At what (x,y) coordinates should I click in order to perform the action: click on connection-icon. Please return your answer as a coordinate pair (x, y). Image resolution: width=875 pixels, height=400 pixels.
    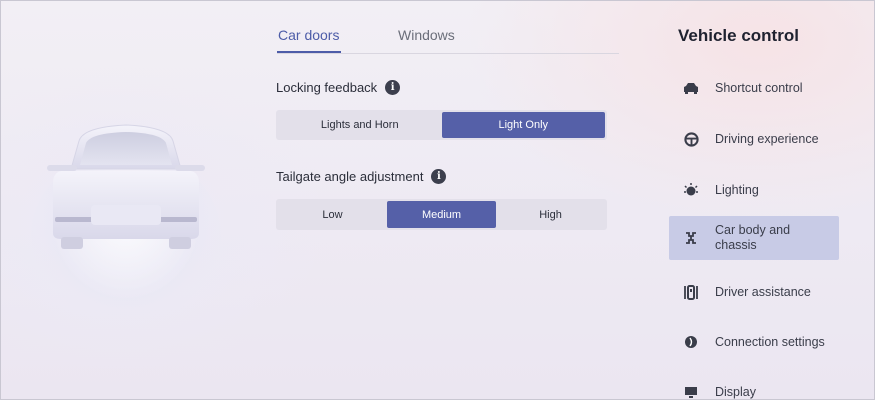
    Looking at the image, I should click on (691, 342).